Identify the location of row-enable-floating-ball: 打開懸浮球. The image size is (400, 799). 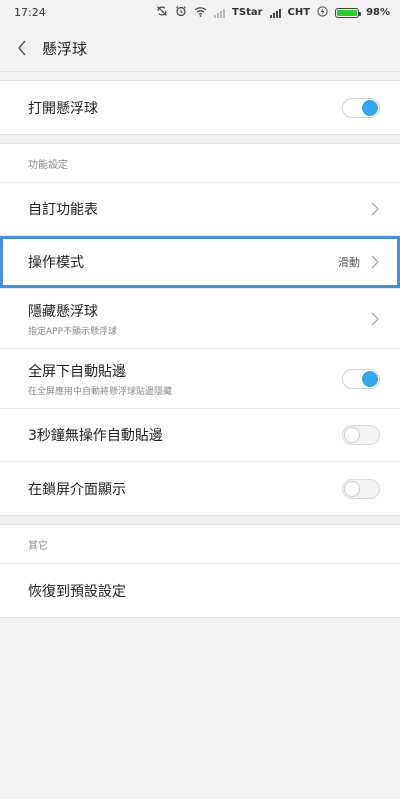
(200, 107).